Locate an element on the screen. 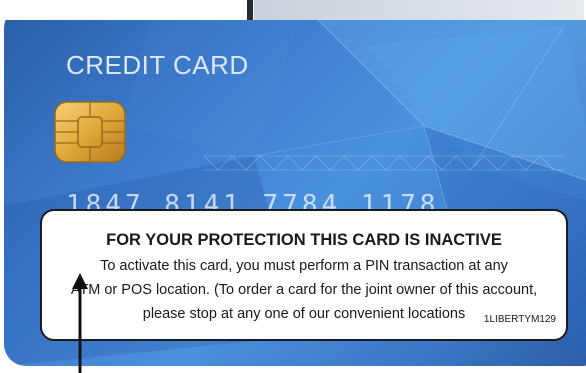 The image size is (586, 373). emv-chip-icon is located at coordinates (90, 132).